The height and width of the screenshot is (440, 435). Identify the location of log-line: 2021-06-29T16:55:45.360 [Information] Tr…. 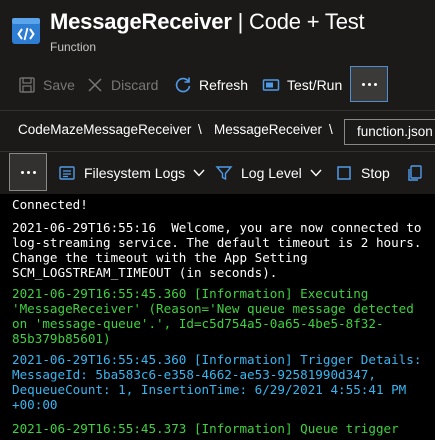
(217, 359).